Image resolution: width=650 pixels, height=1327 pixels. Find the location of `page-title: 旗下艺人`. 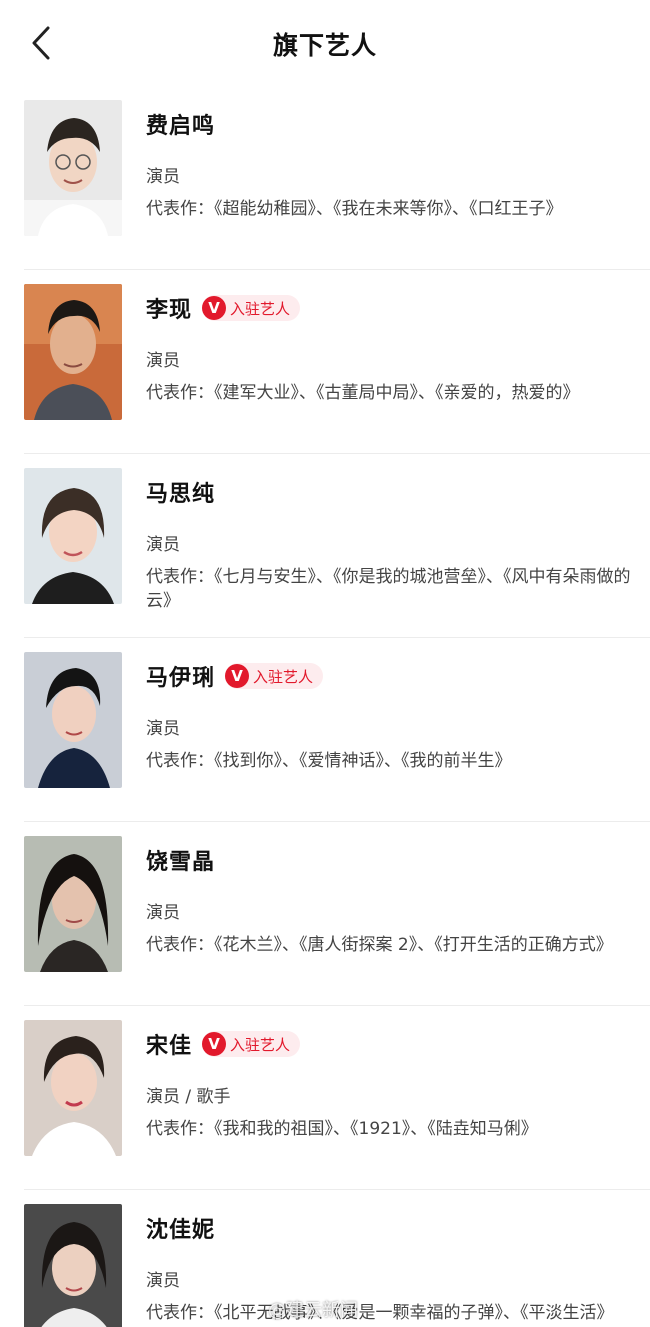

page-title: 旗下艺人 is located at coordinates (324, 45).